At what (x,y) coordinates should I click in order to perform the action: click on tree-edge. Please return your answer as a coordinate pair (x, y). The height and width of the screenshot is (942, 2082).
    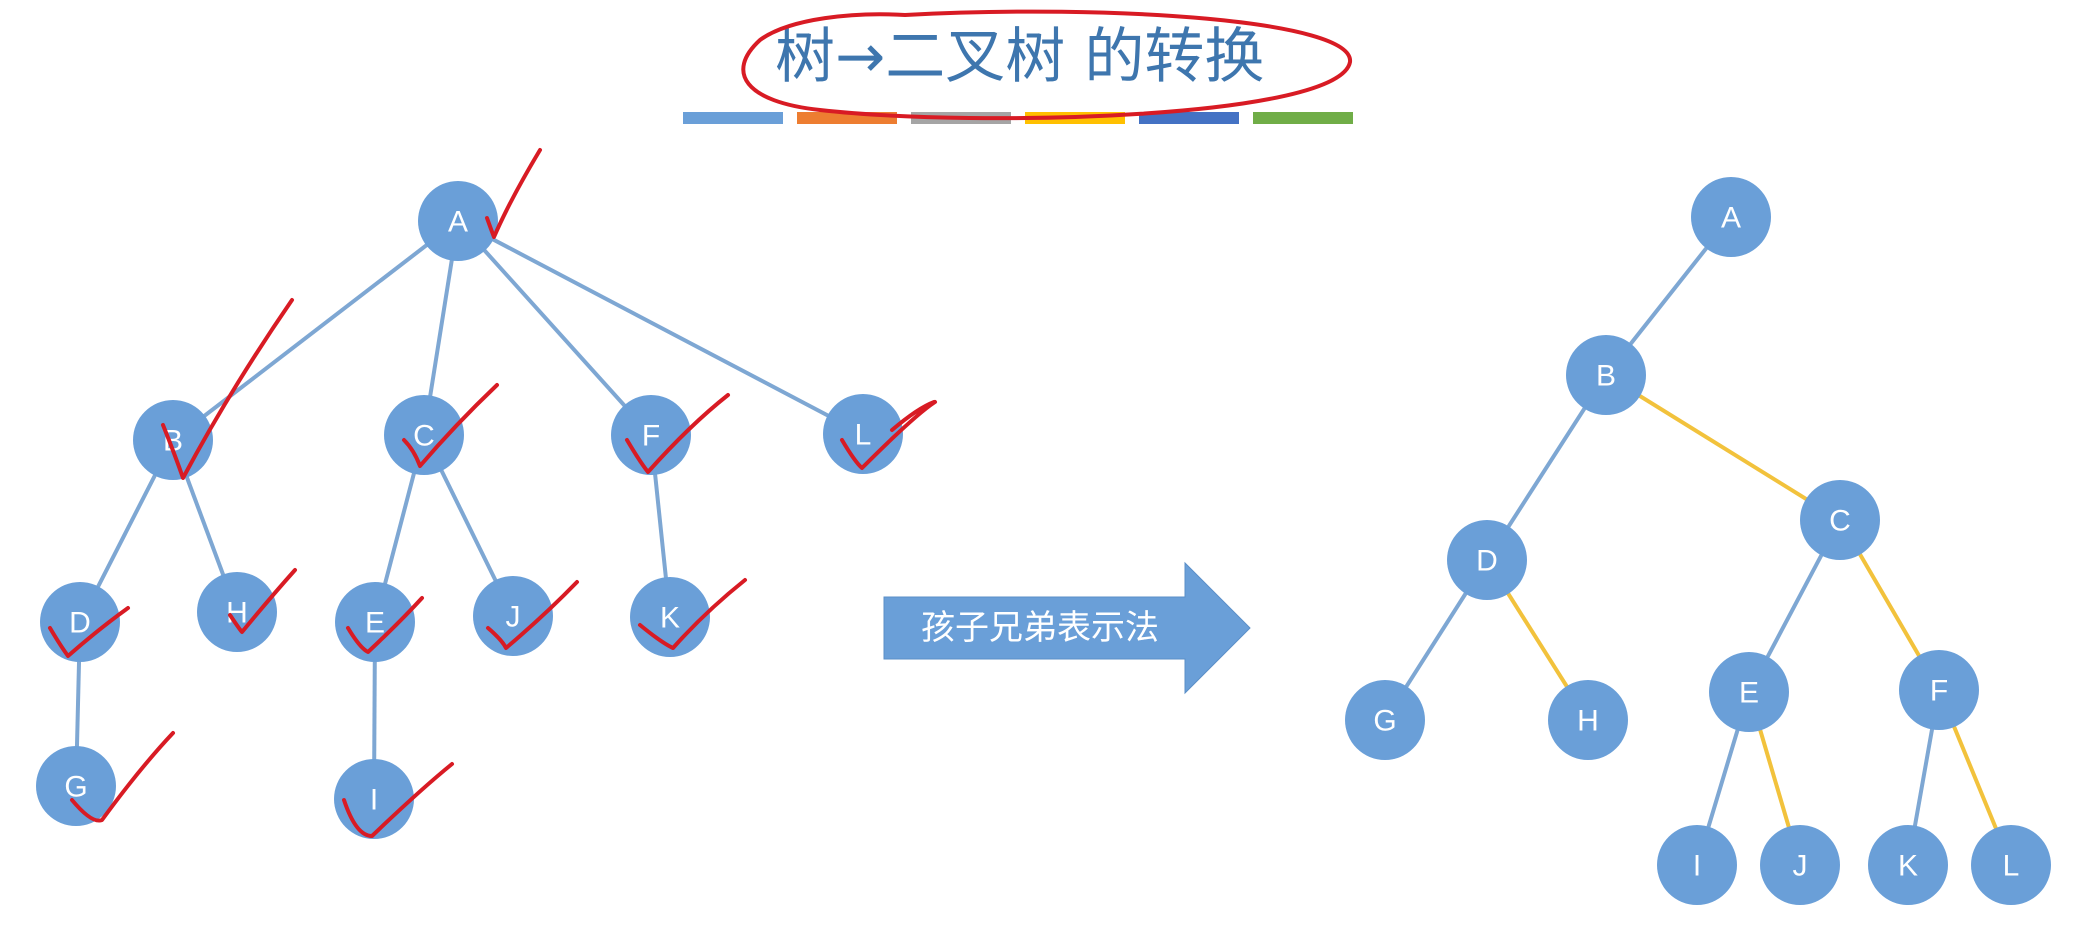
    Looking at the image, I should click on (554, 328).